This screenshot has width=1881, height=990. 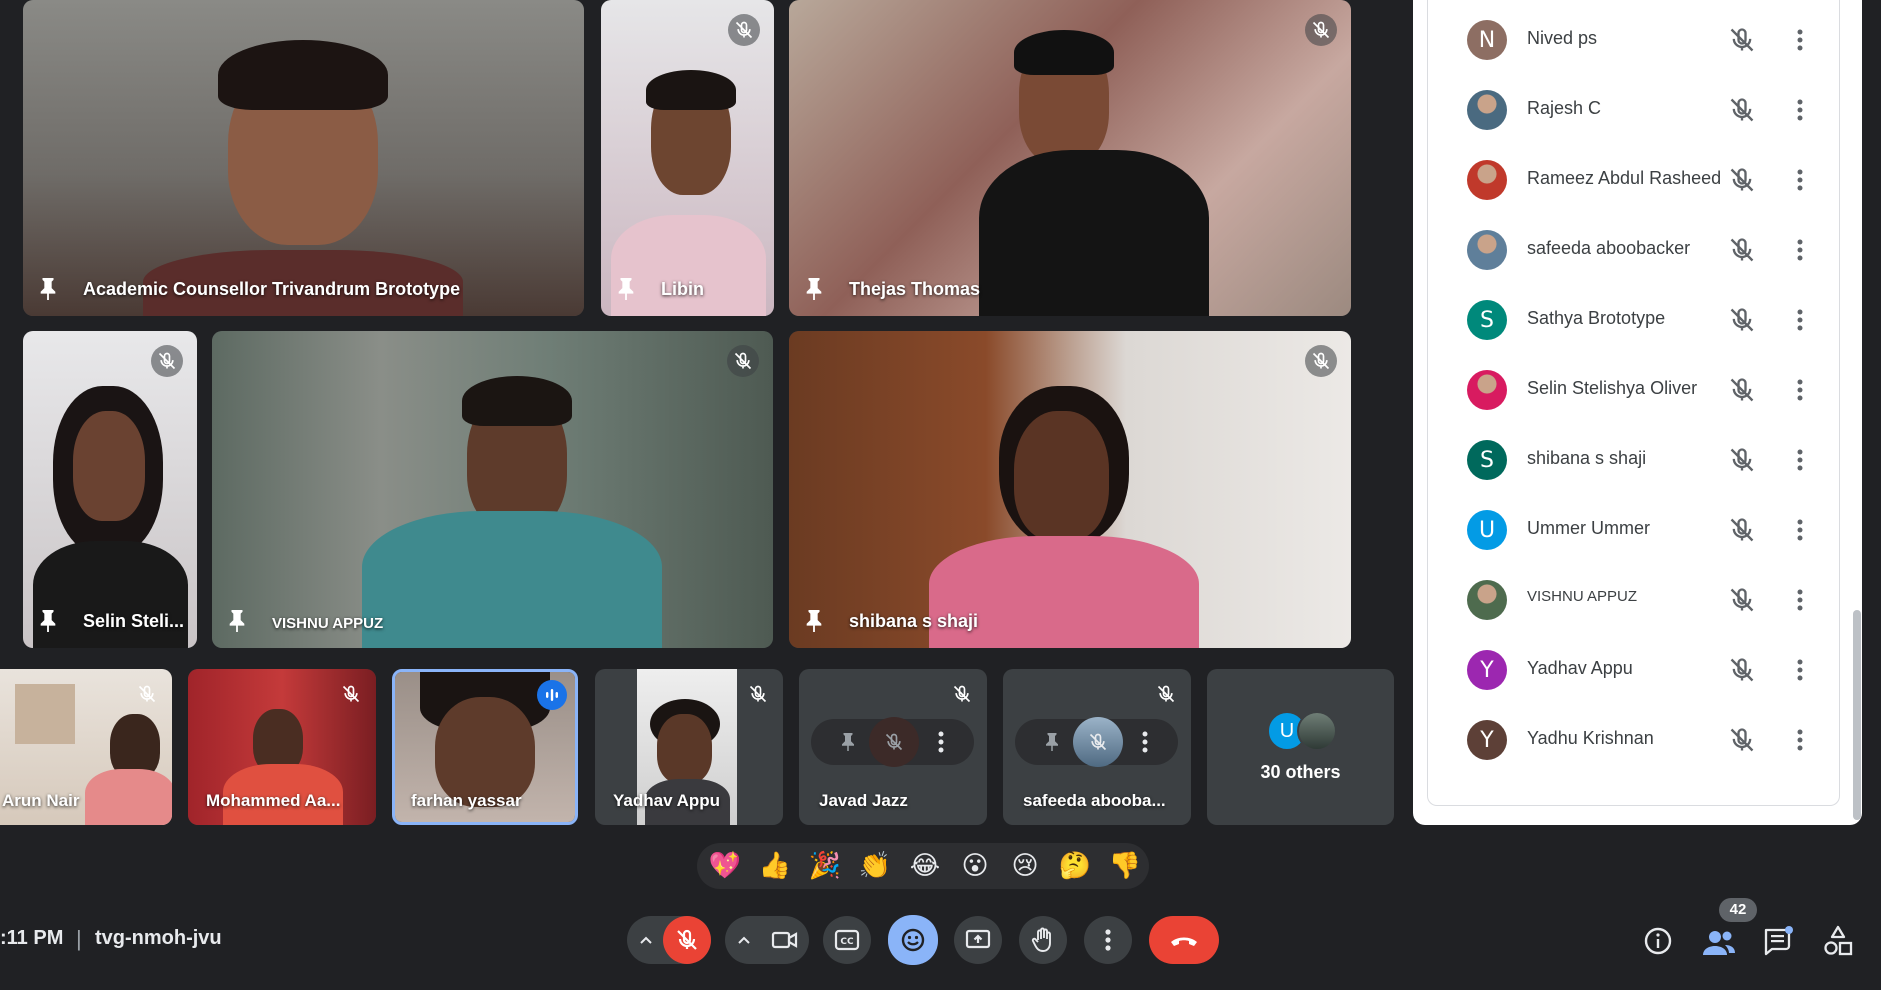 What do you see at coordinates (1075, 866) in the screenshot?
I see `reaction-emoji: 🤔` at bounding box center [1075, 866].